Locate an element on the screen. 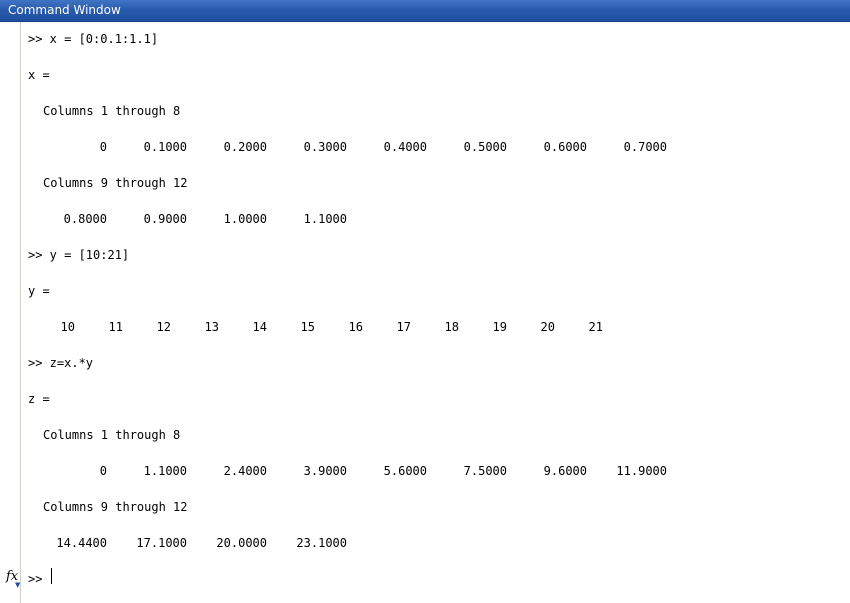 This screenshot has width=850, height=603. command-line-z: >> z=x.*y is located at coordinates (61, 363).